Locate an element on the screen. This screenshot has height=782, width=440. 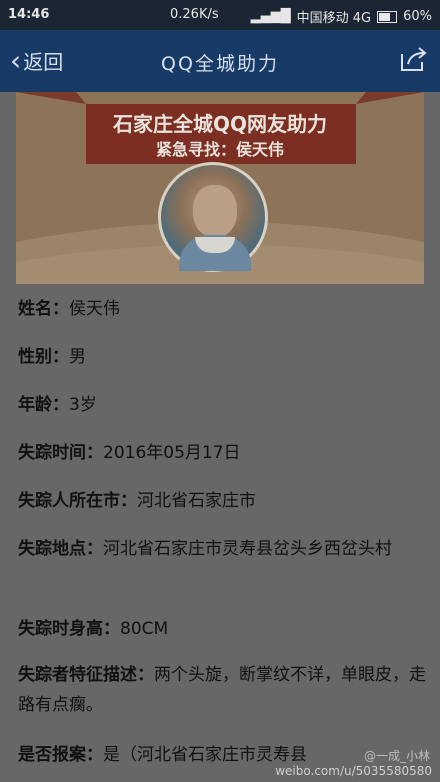
field-value: 男 is located at coordinates (77, 357).